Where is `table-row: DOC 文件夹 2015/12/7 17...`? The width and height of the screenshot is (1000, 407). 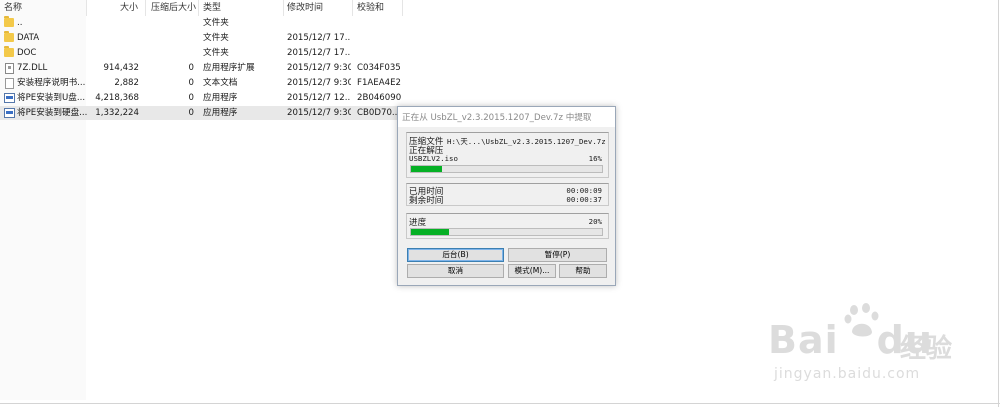
table-row: DOC 文件夹 2015/12/7 17... is located at coordinates (200, 53).